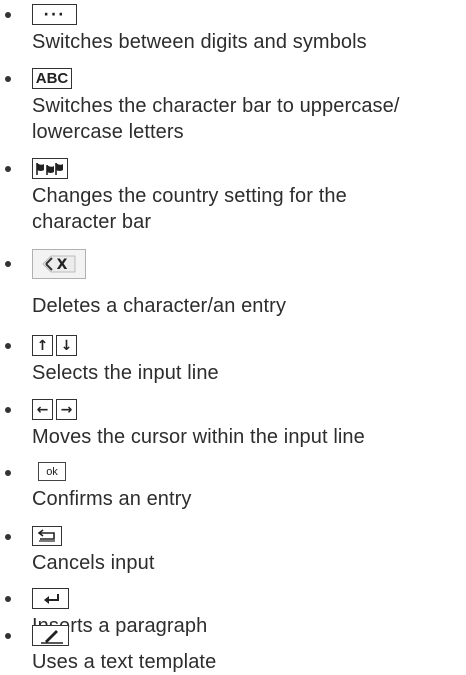 The image size is (466, 675). Describe the element at coordinates (143, 284) in the screenshot. I see `list-item: X Deletes a character/an entry` at that location.